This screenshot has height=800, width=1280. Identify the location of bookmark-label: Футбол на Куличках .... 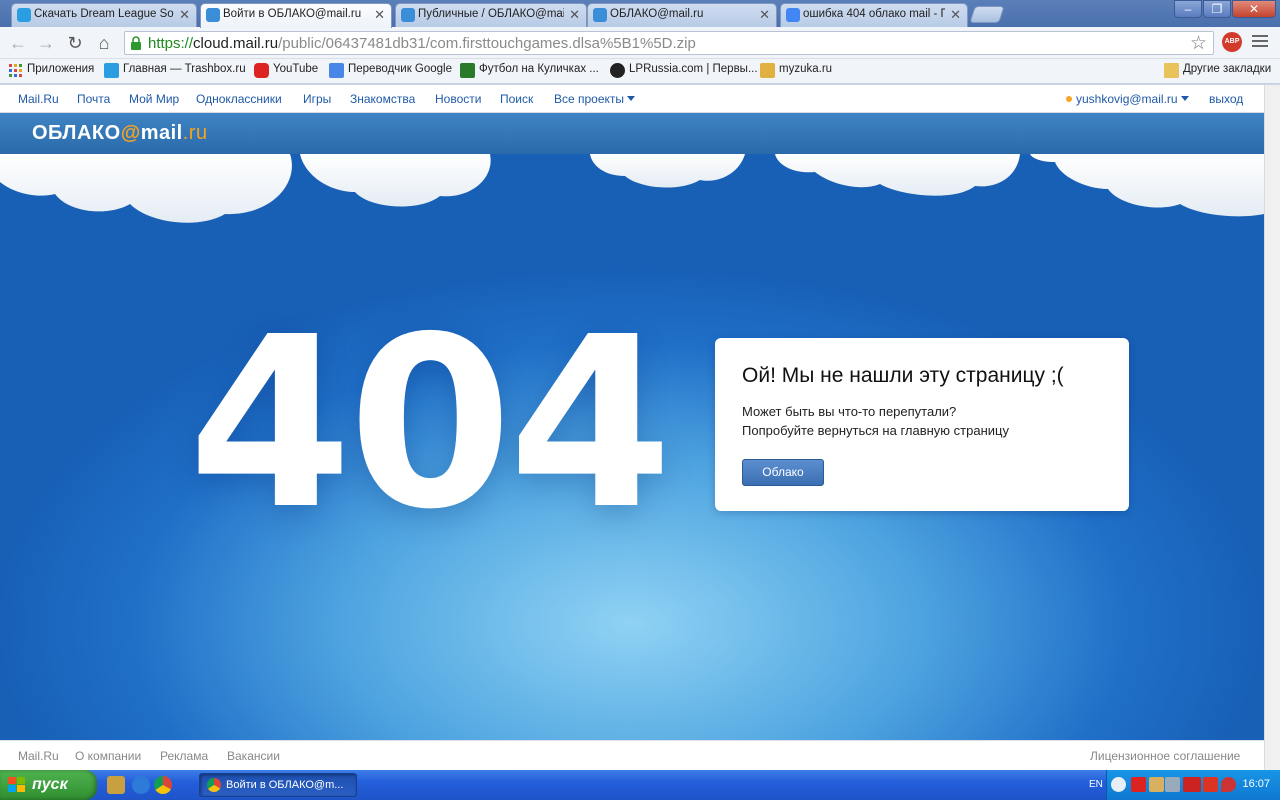
(539, 69).